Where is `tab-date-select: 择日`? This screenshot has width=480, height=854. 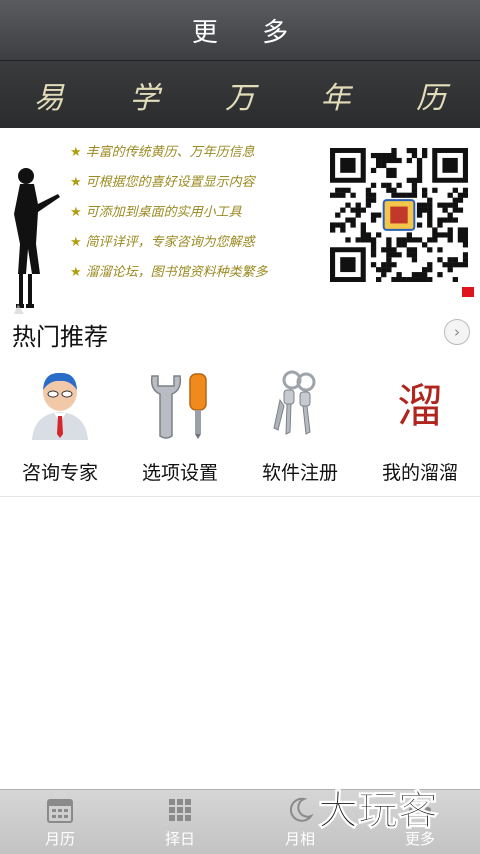
tab-date-select: 择日 is located at coordinates (180, 822).